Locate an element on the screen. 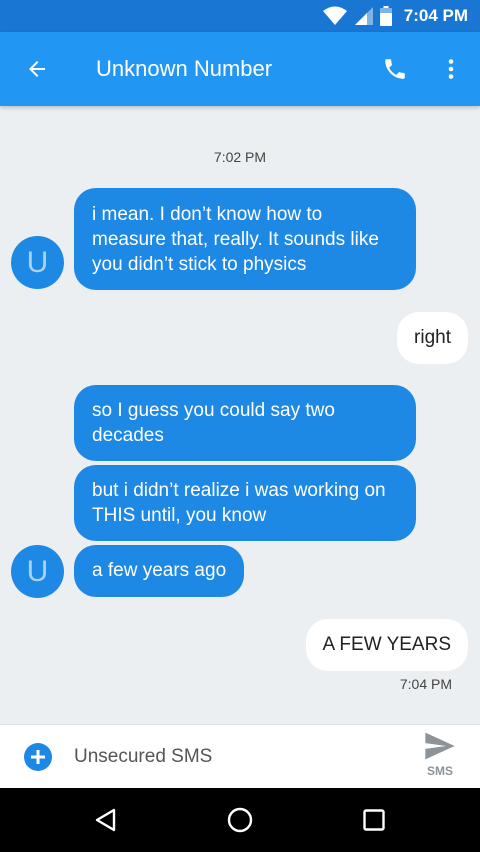  status-icons: 7:04 PM is located at coordinates (395, 16).